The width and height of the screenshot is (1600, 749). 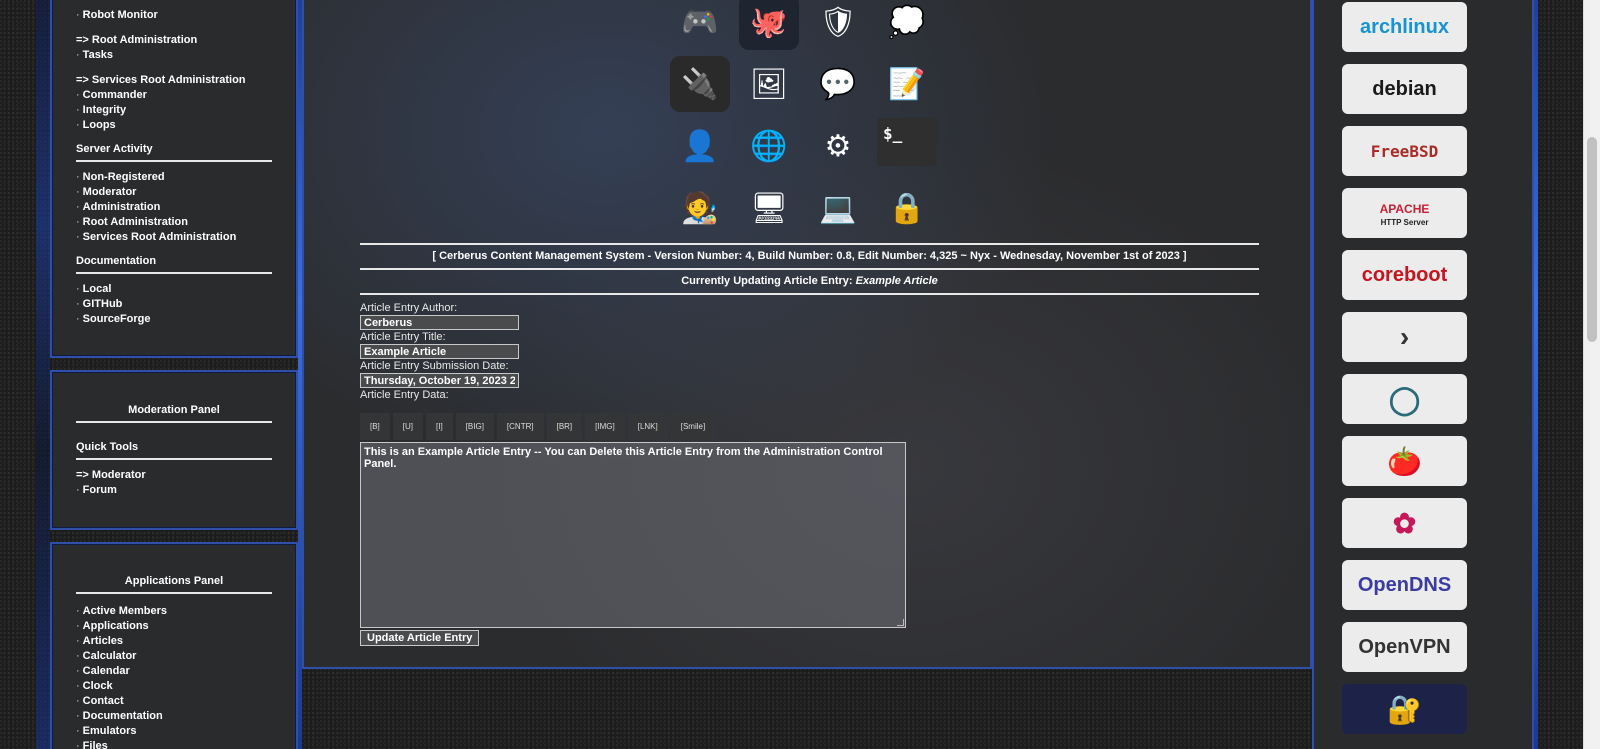 I want to click on toolbar-smile-button: [Smile], so click(x=693, y=426).